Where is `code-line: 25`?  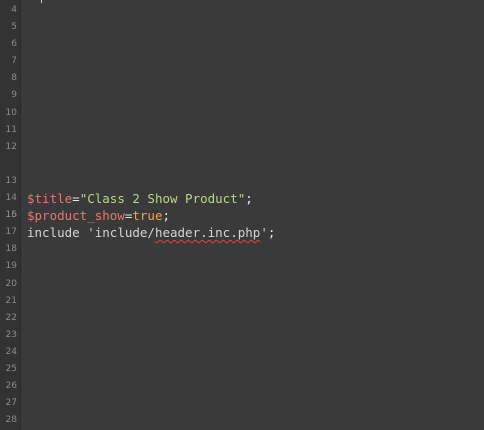 code-line: 25 is located at coordinates (242, 369).